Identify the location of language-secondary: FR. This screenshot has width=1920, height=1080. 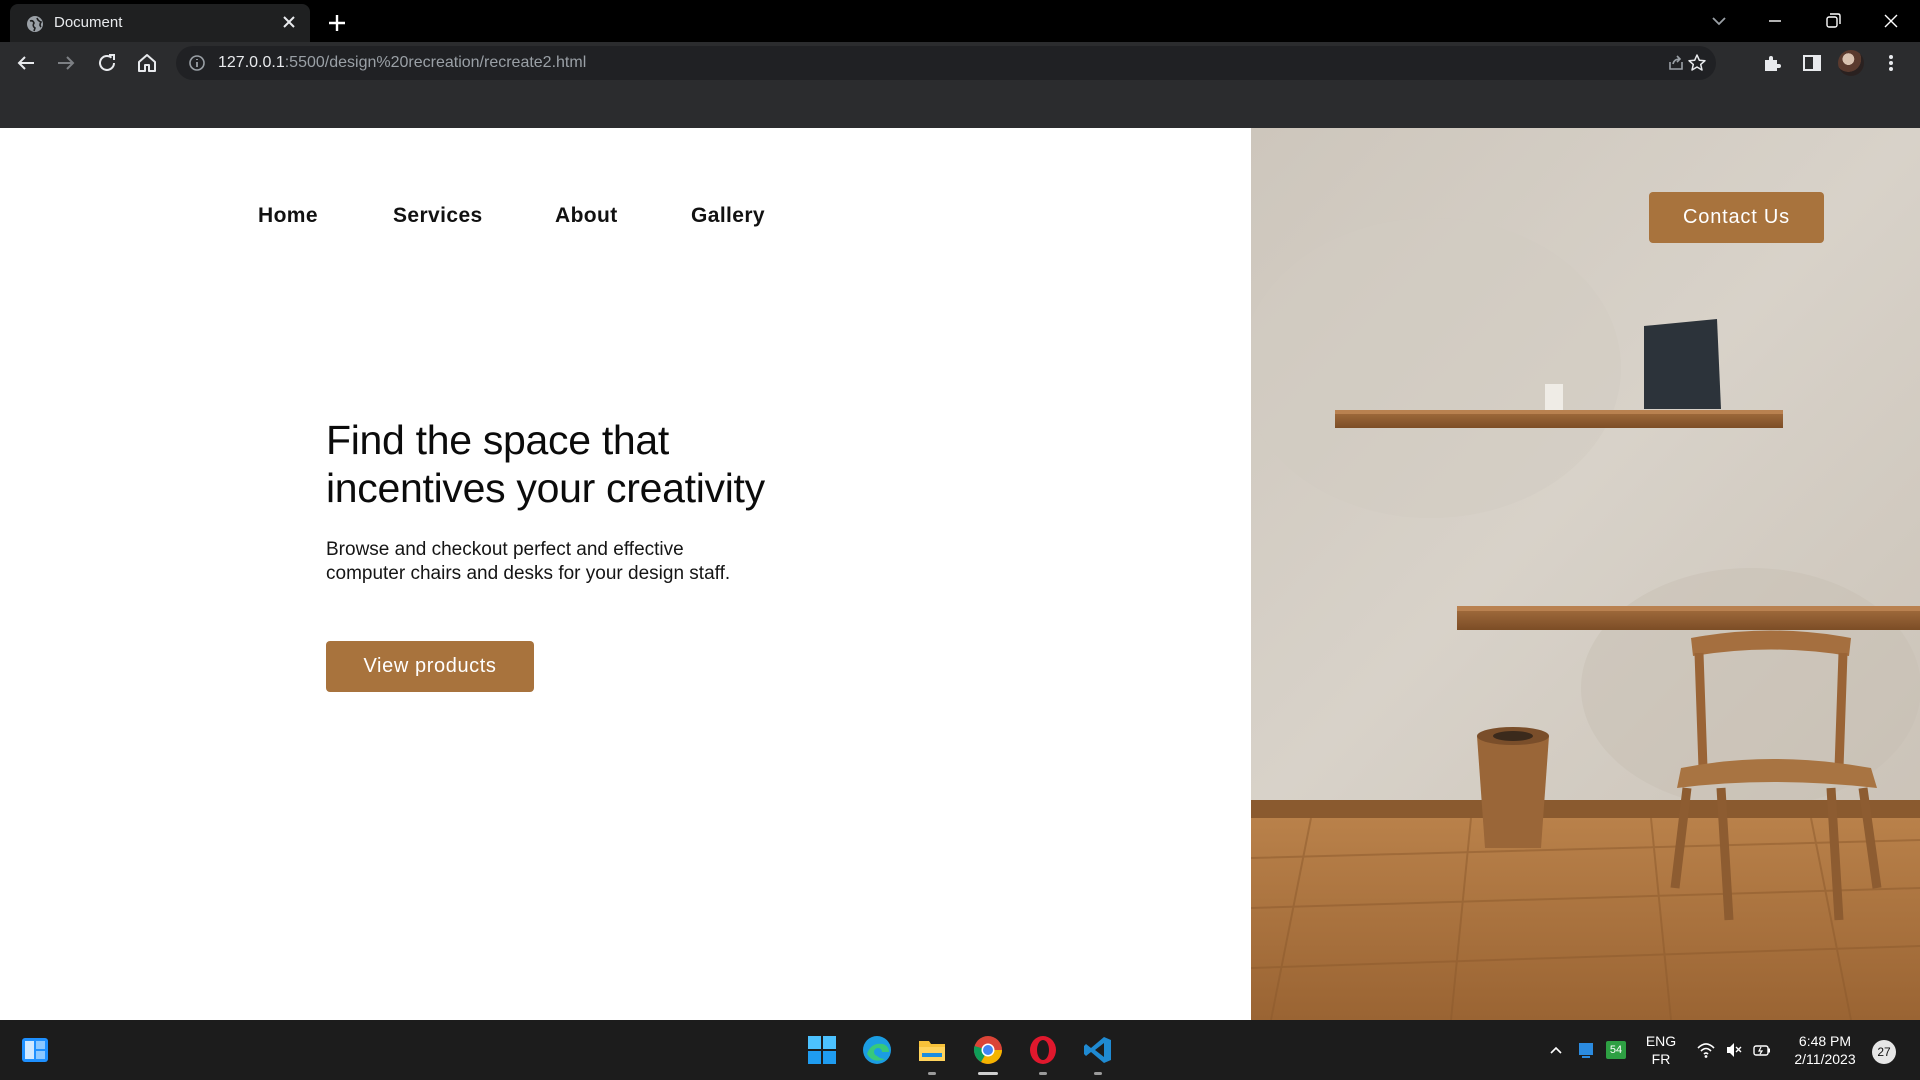
(1661, 1059).